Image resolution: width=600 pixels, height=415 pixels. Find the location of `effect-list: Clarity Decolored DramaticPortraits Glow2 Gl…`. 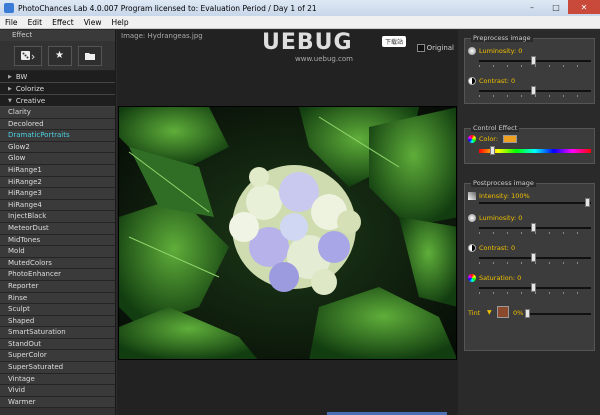

effect-list: Clarity Decolored DramaticPortraits Glow2 Gl… is located at coordinates (57, 258).